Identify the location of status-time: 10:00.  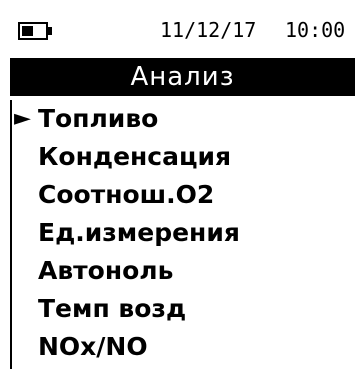
(315, 30).